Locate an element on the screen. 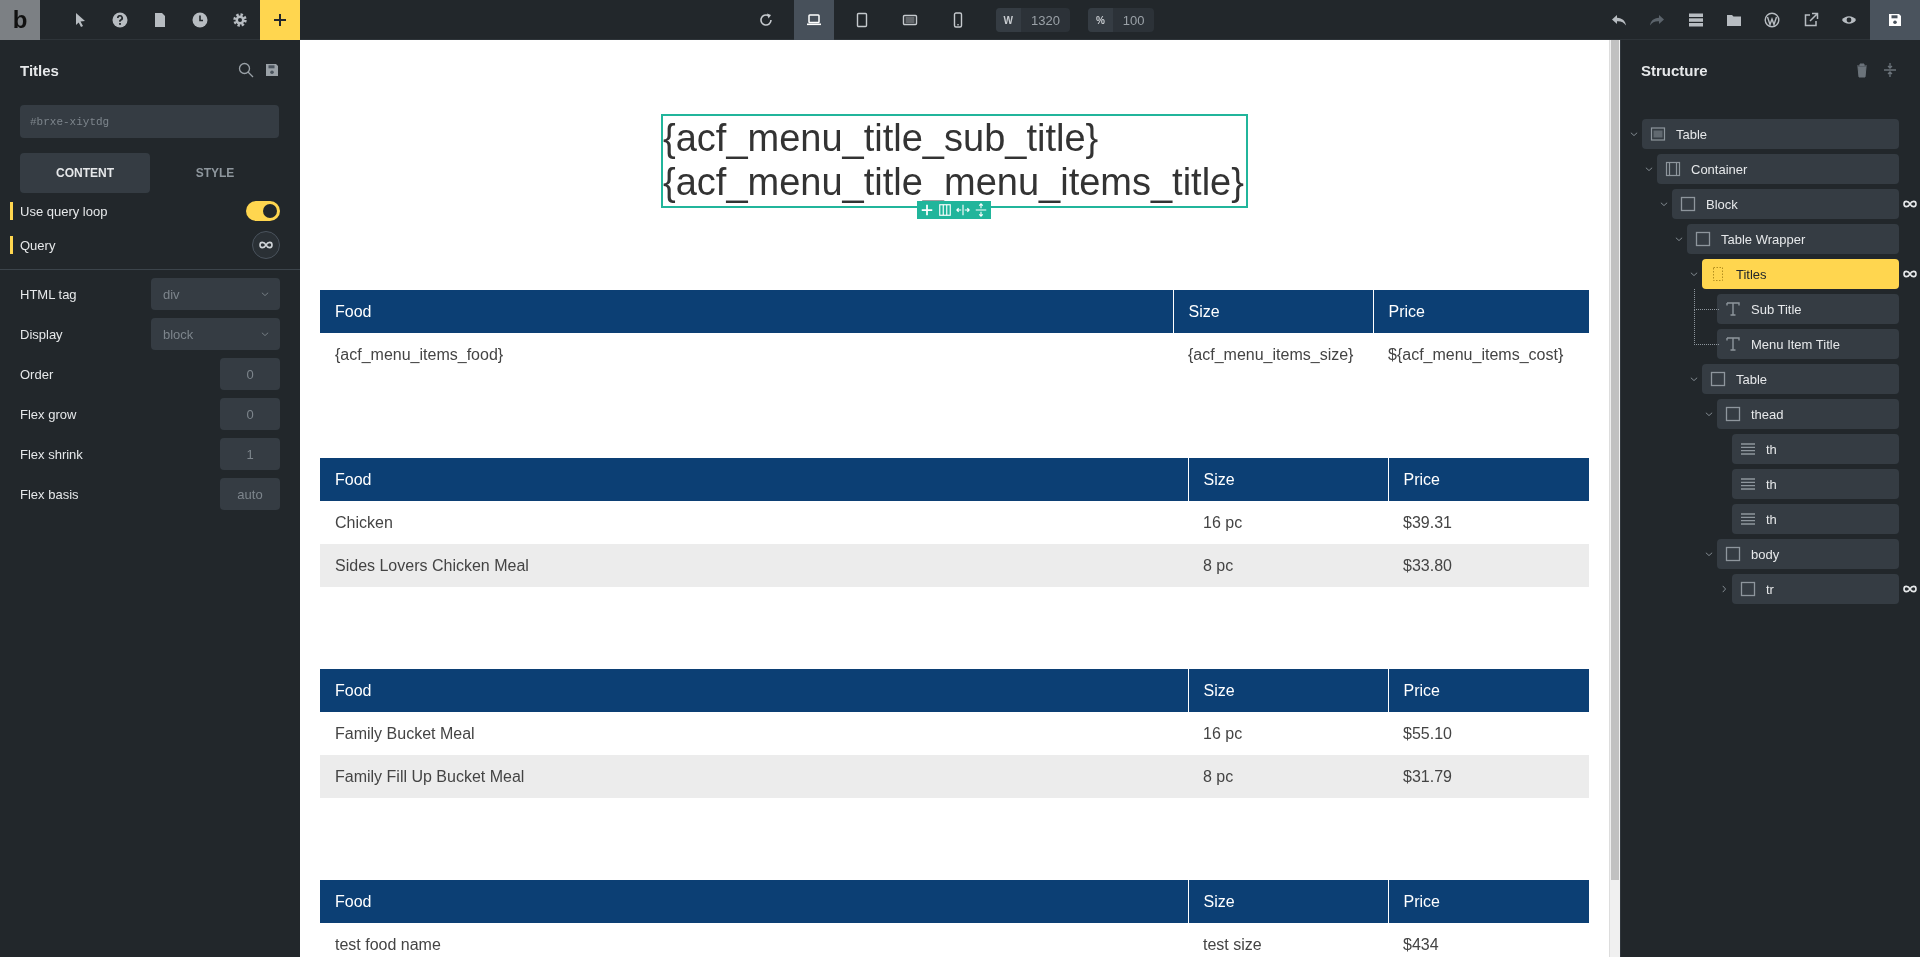 The image size is (1920, 957). width-field: W 1320 is located at coordinates (1032, 20).